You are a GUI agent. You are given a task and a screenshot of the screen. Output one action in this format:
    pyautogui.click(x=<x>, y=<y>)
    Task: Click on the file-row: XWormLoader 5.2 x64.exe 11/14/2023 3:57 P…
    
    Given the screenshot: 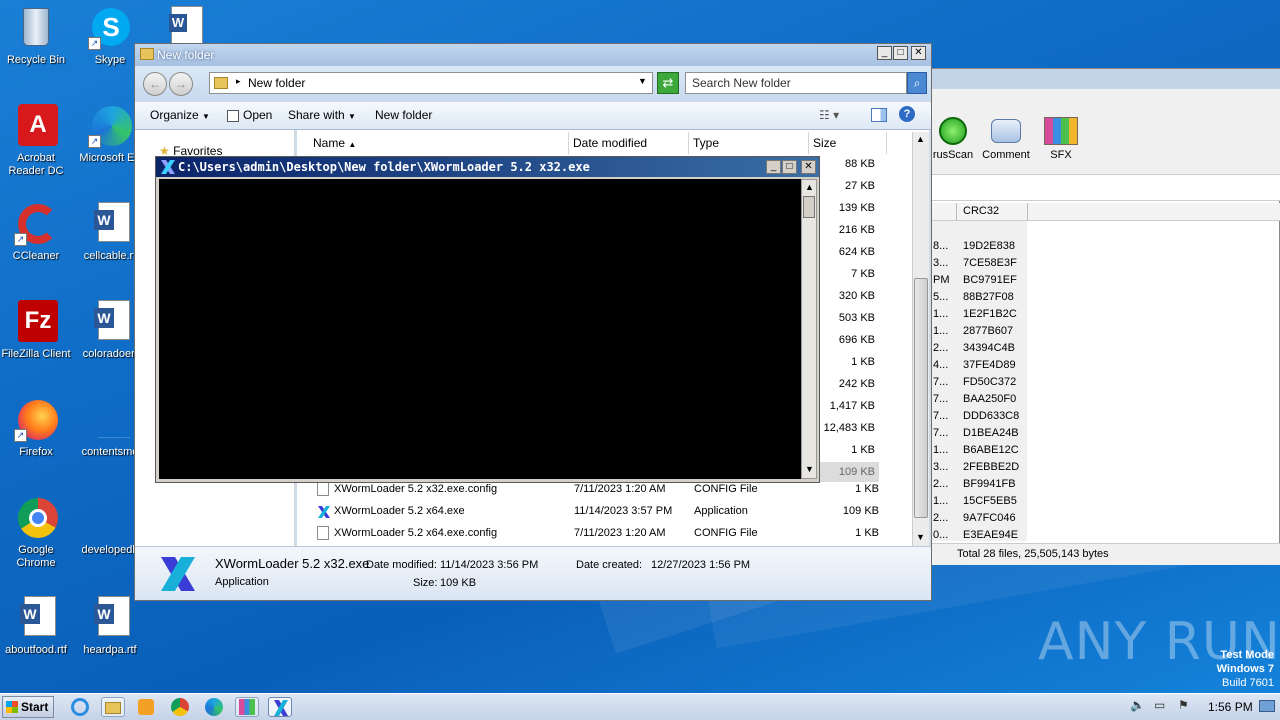 What is the action you would take?
    pyautogui.click(x=597, y=511)
    